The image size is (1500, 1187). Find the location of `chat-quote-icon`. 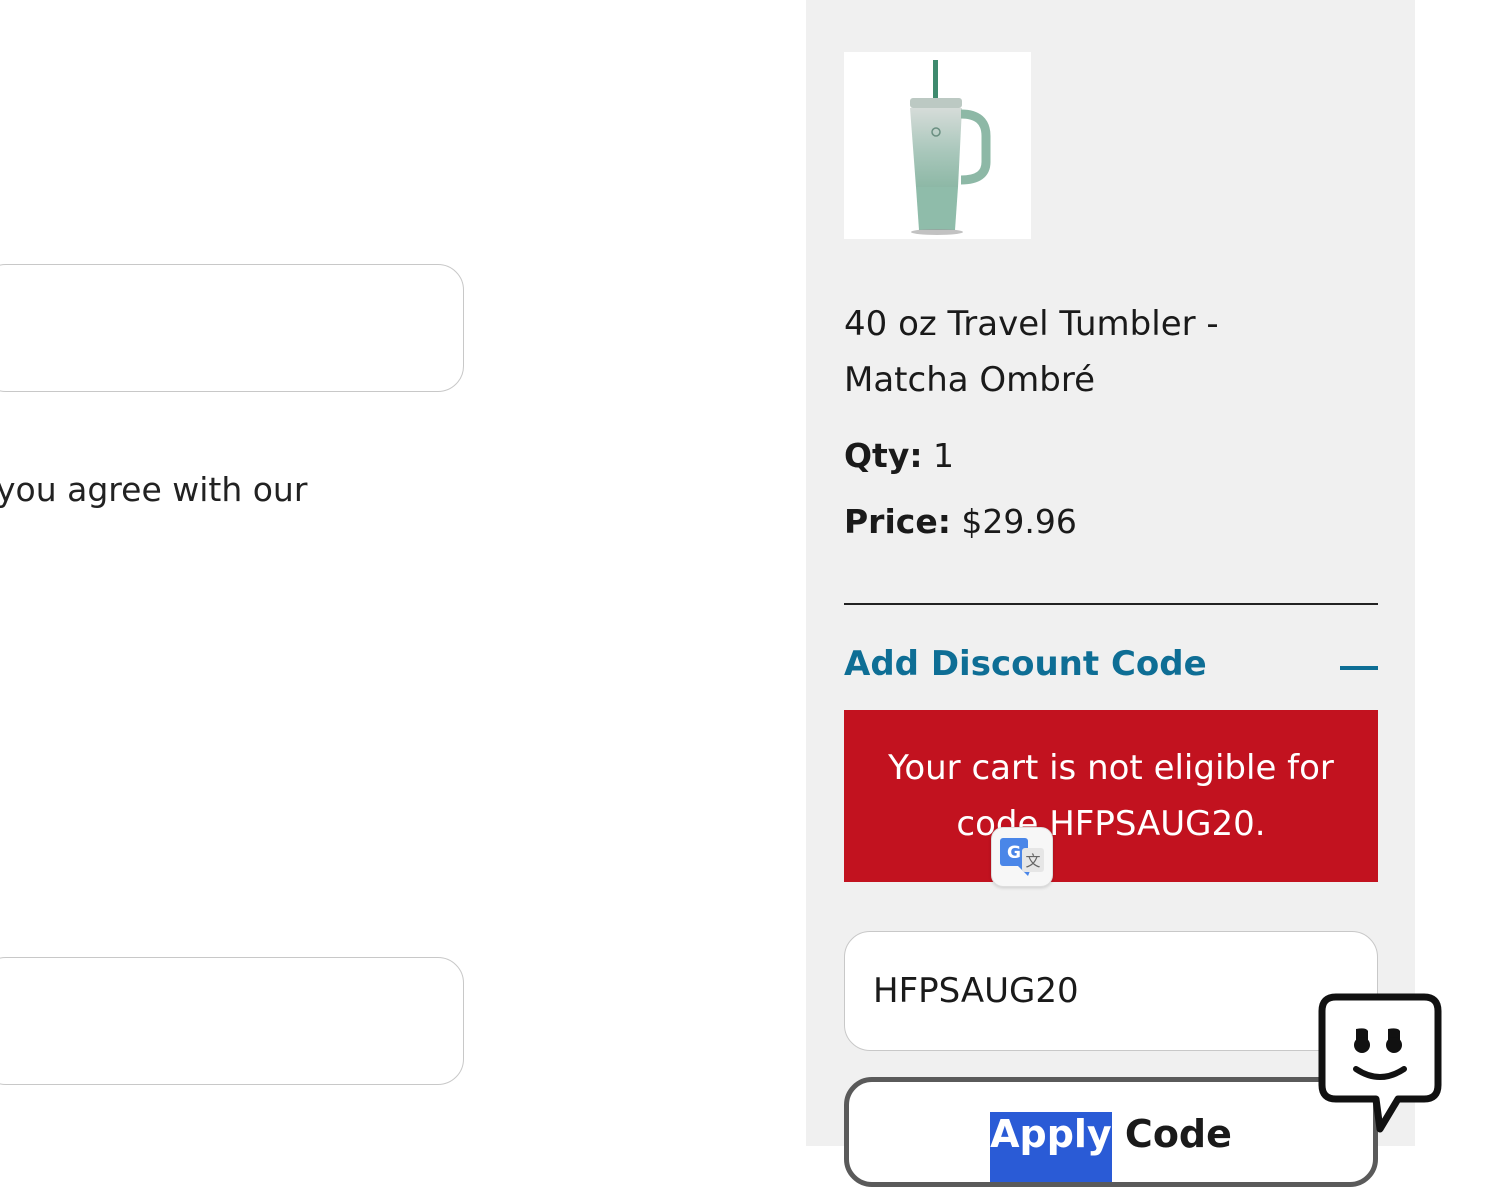

chat-quote-icon is located at coordinates (1380, 1063).